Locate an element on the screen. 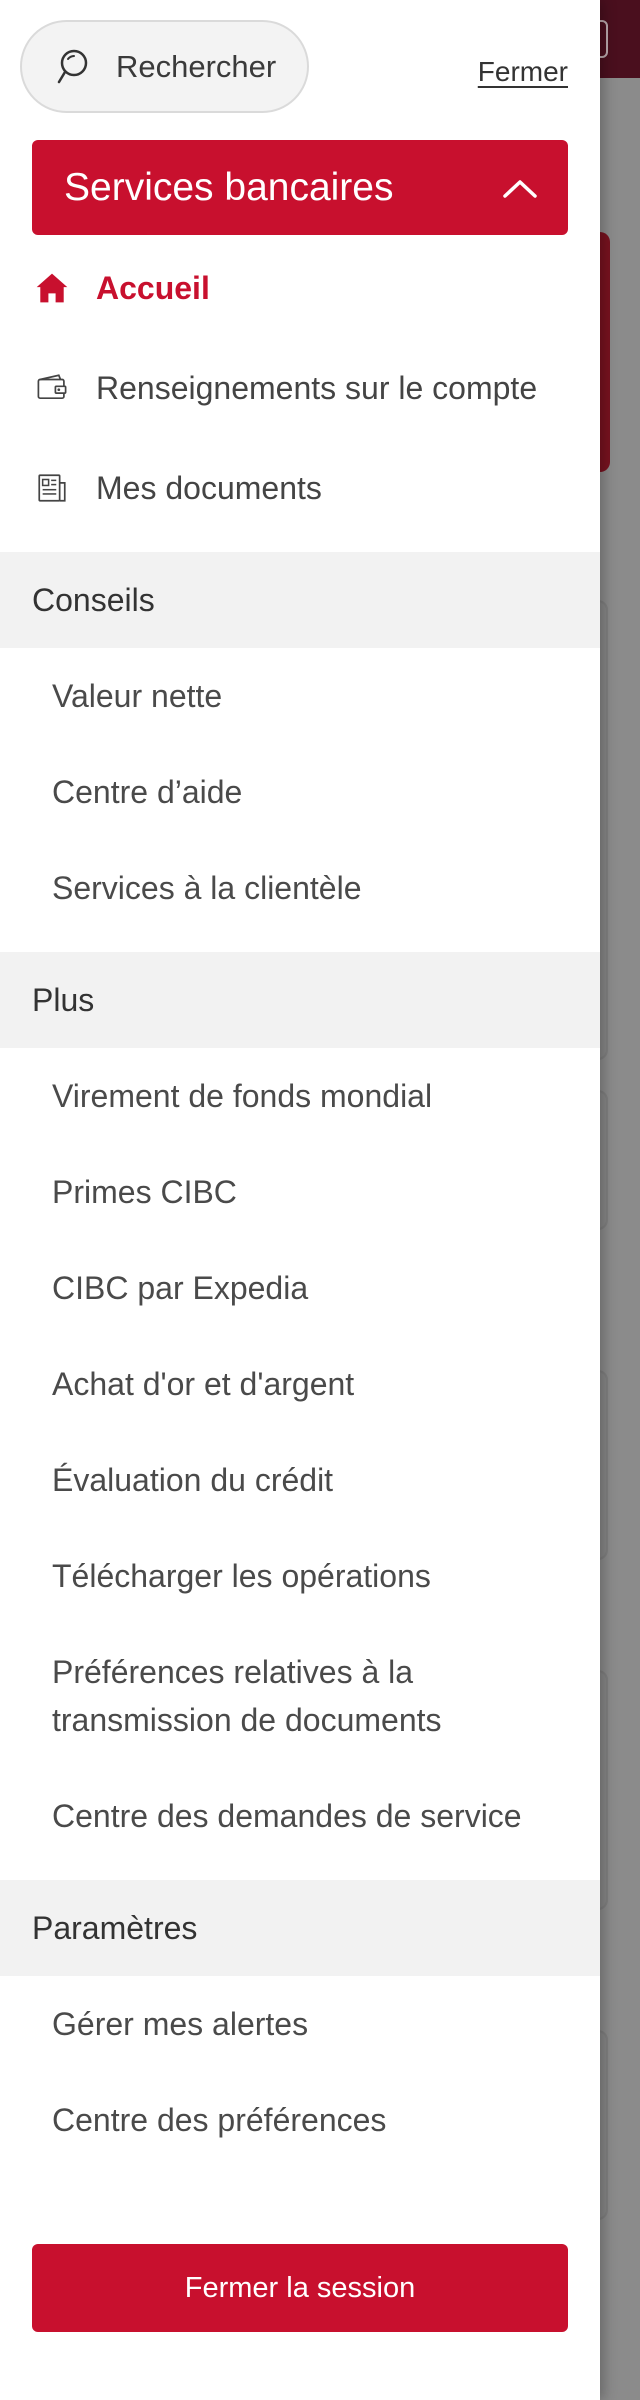  section-header-plus: Plus is located at coordinates (300, 1000).